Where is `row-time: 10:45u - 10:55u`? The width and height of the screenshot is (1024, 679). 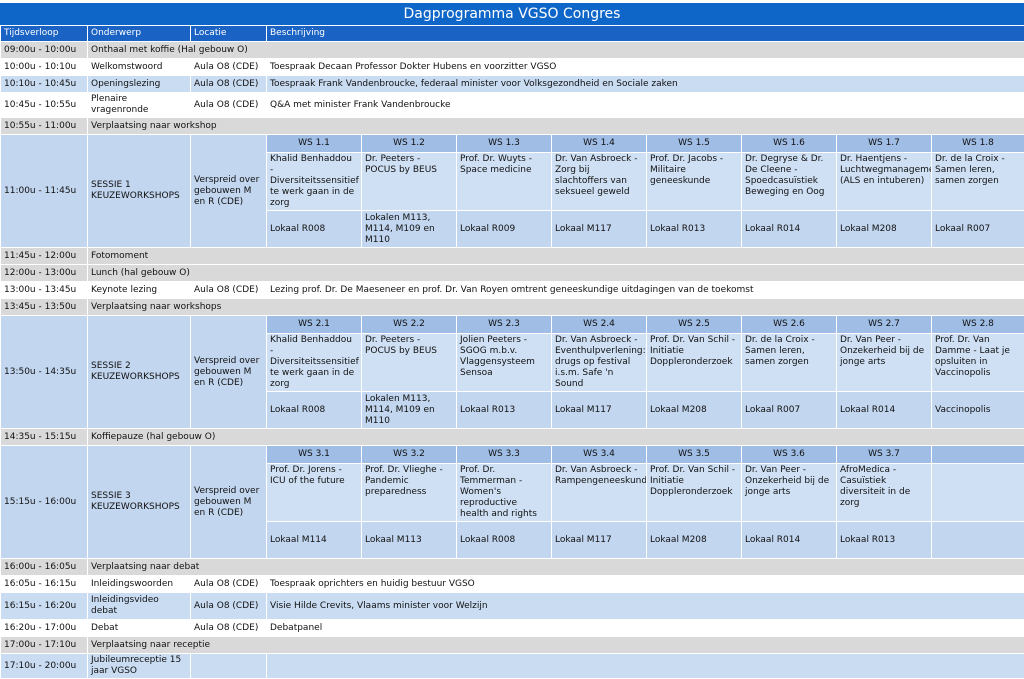 row-time: 10:45u - 10:55u is located at coordinates (44, 105).